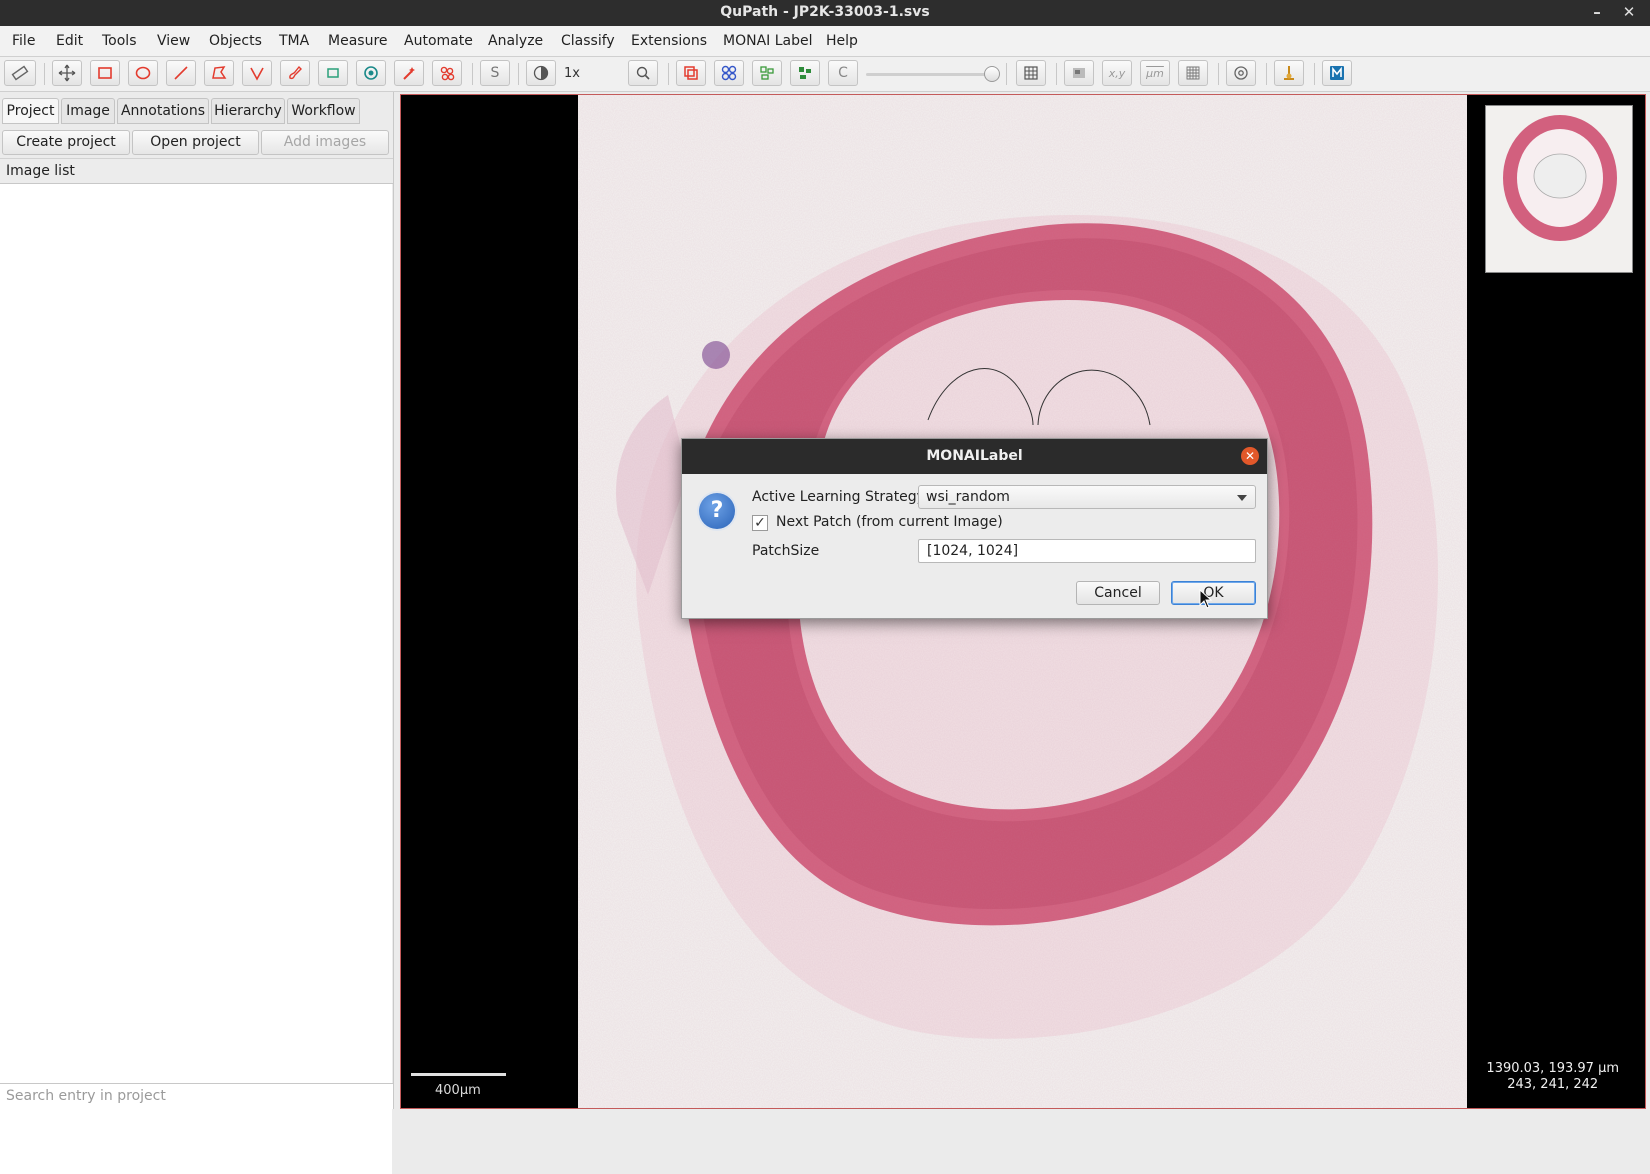  Describe the element at coordinates (295, 73) in the screenshot. I see `brush-icon` at that location.